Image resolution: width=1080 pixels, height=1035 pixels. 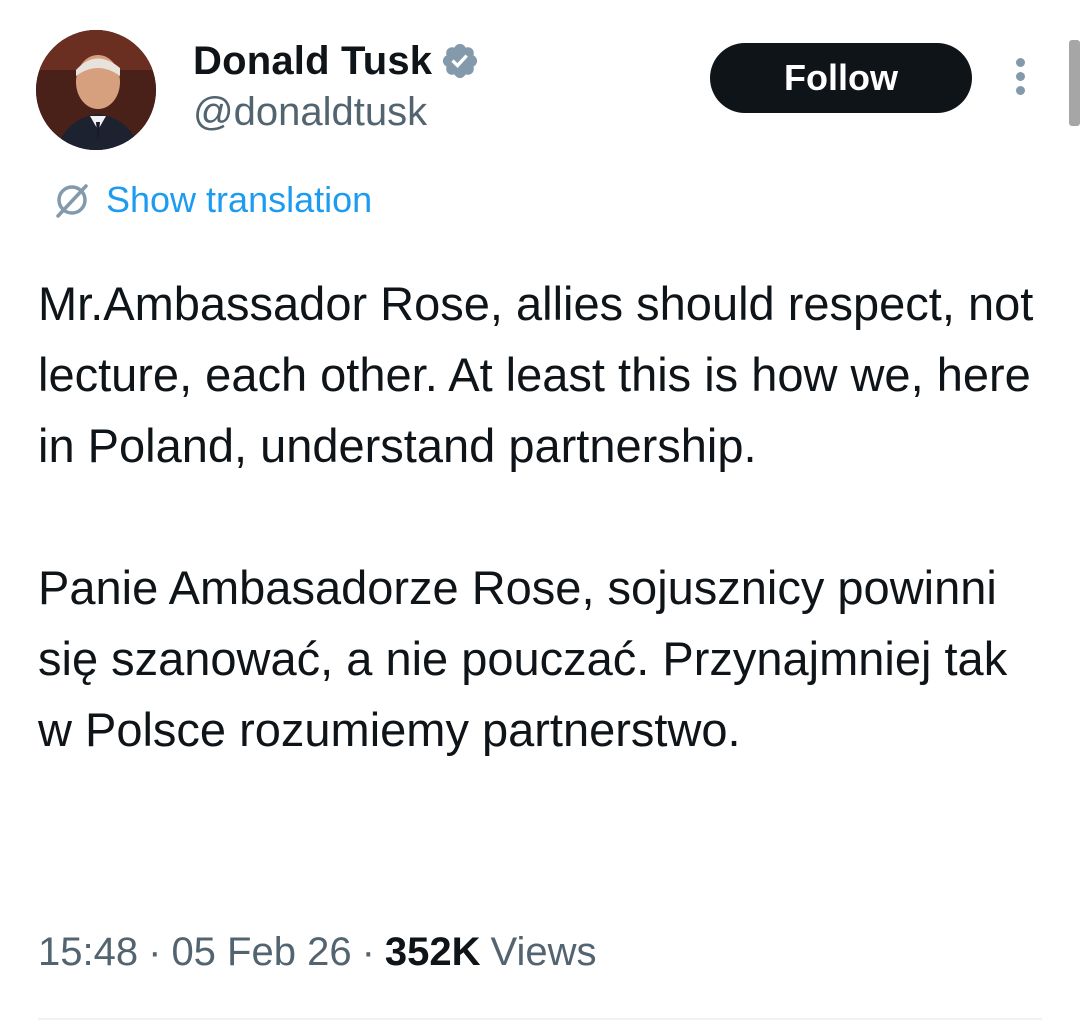 I want to click on author-name-row: Donald Tusk, so click(x=336, y=61).